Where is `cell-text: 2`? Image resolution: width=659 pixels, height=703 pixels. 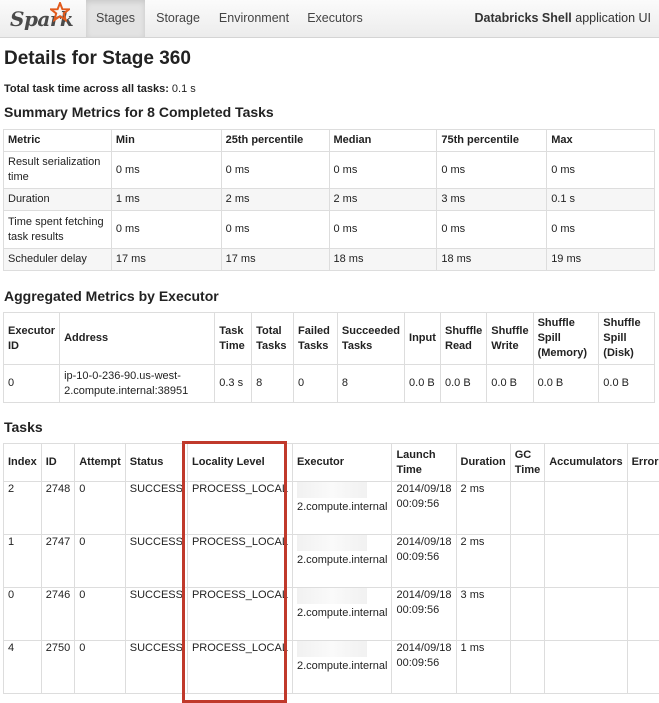
cell-text: 2 is located at coordinates (11, 489).